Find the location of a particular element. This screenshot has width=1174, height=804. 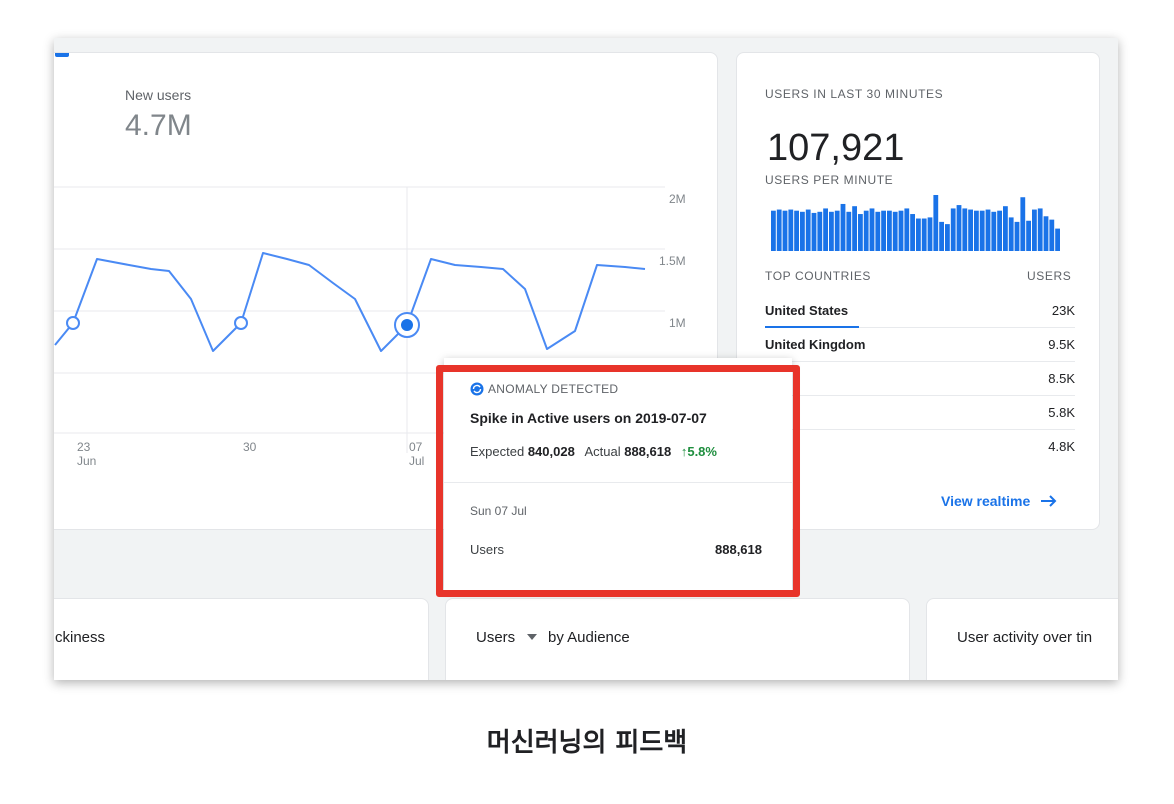

country-users: 8.5K is located at coordinates (1061, 378).